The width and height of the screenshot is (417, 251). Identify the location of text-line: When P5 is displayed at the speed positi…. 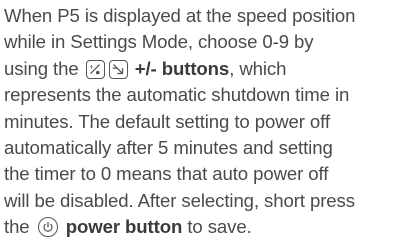
(180, 15).